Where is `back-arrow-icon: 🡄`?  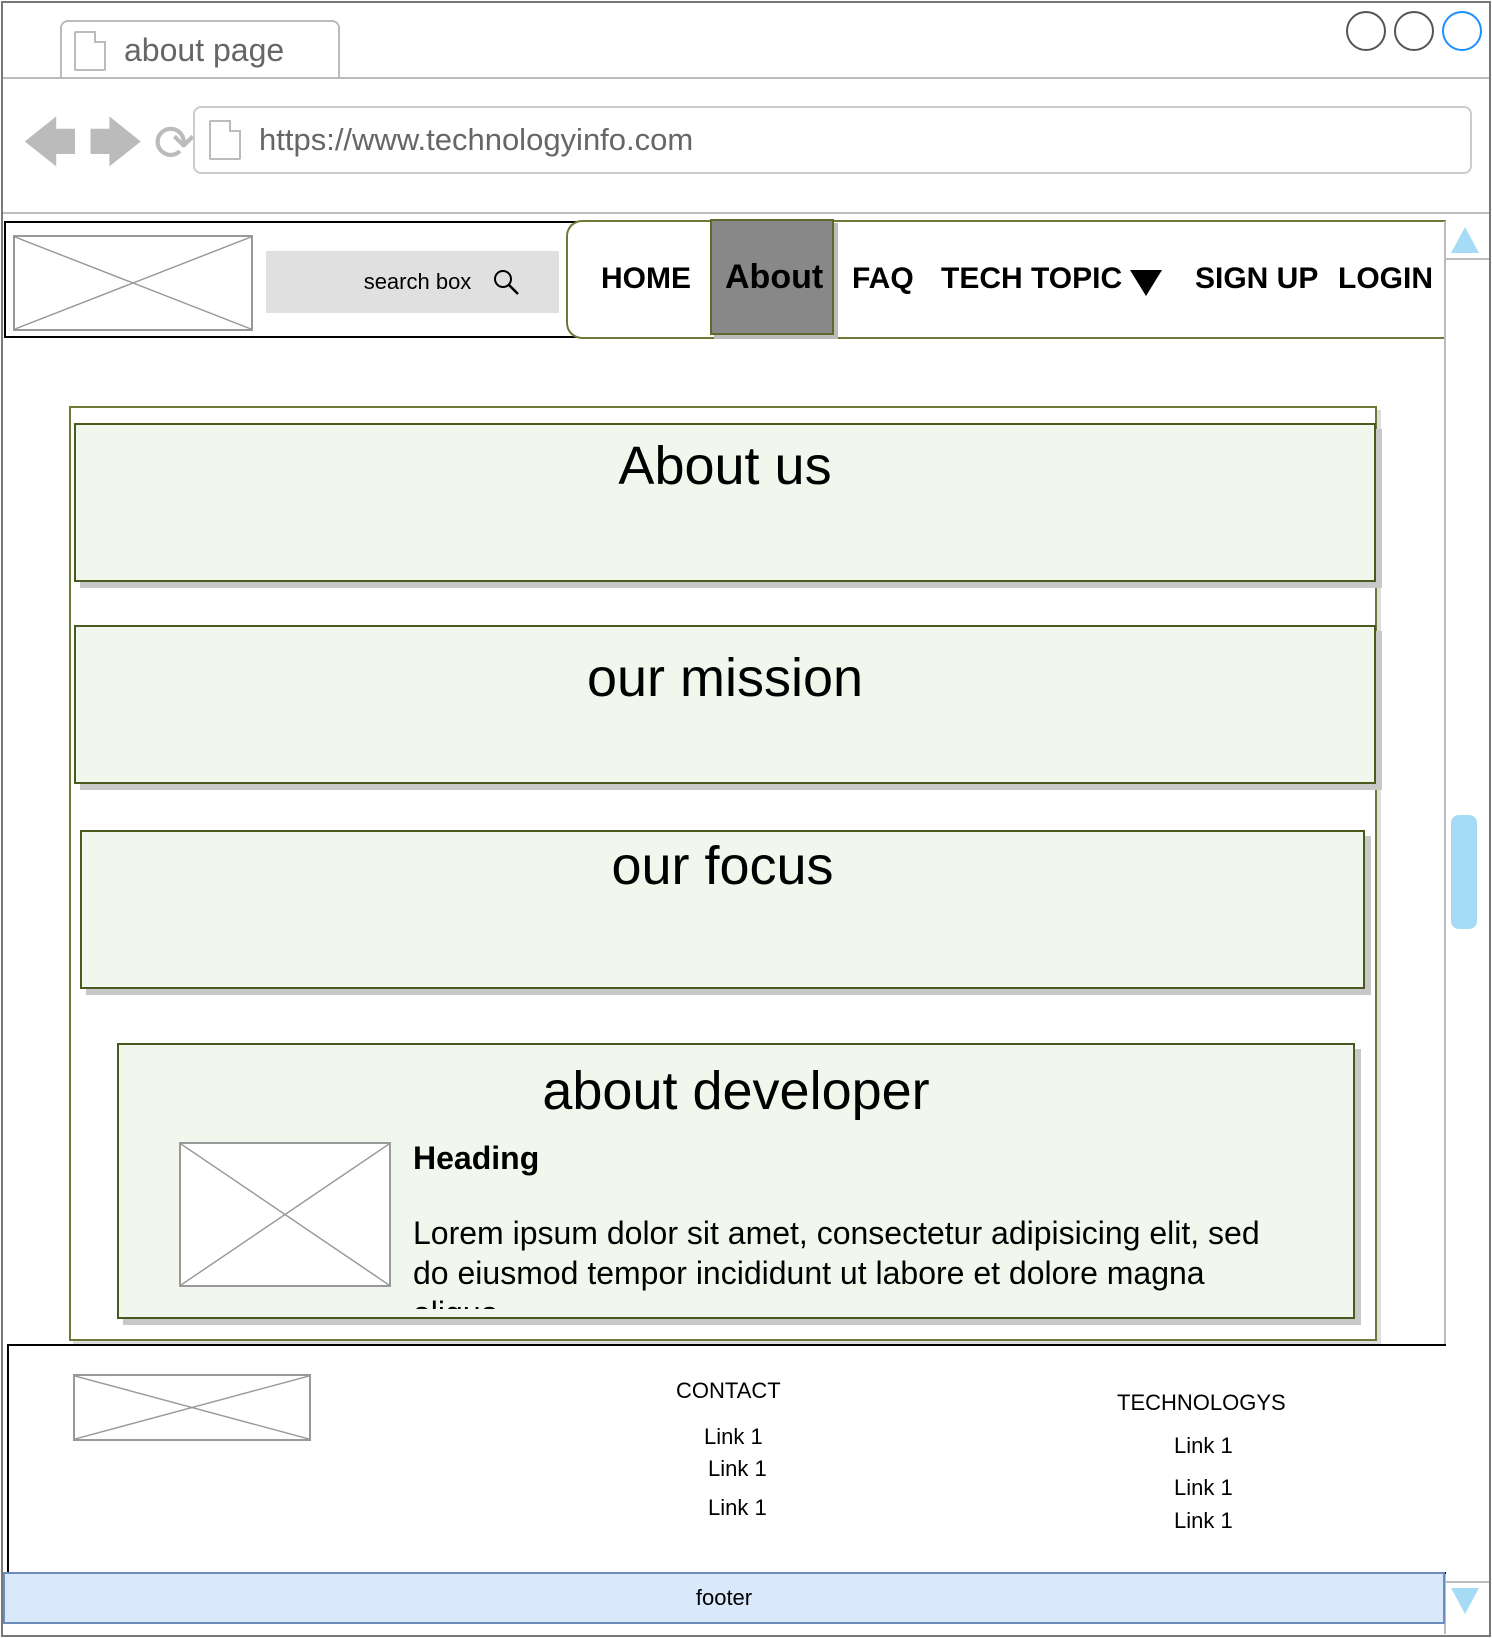 back-arrow-icon: 🡄 is located at coordinates (50, 143).